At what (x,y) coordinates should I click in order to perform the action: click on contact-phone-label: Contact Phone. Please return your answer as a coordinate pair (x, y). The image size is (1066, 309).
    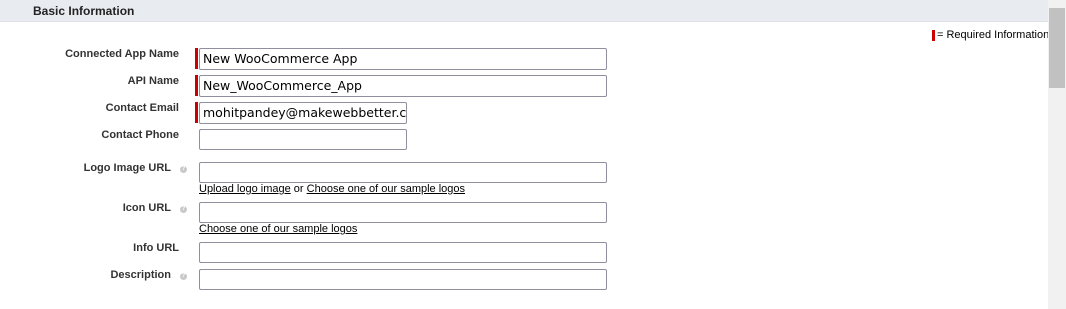
    Looking at the image, I should click on (140, 135).